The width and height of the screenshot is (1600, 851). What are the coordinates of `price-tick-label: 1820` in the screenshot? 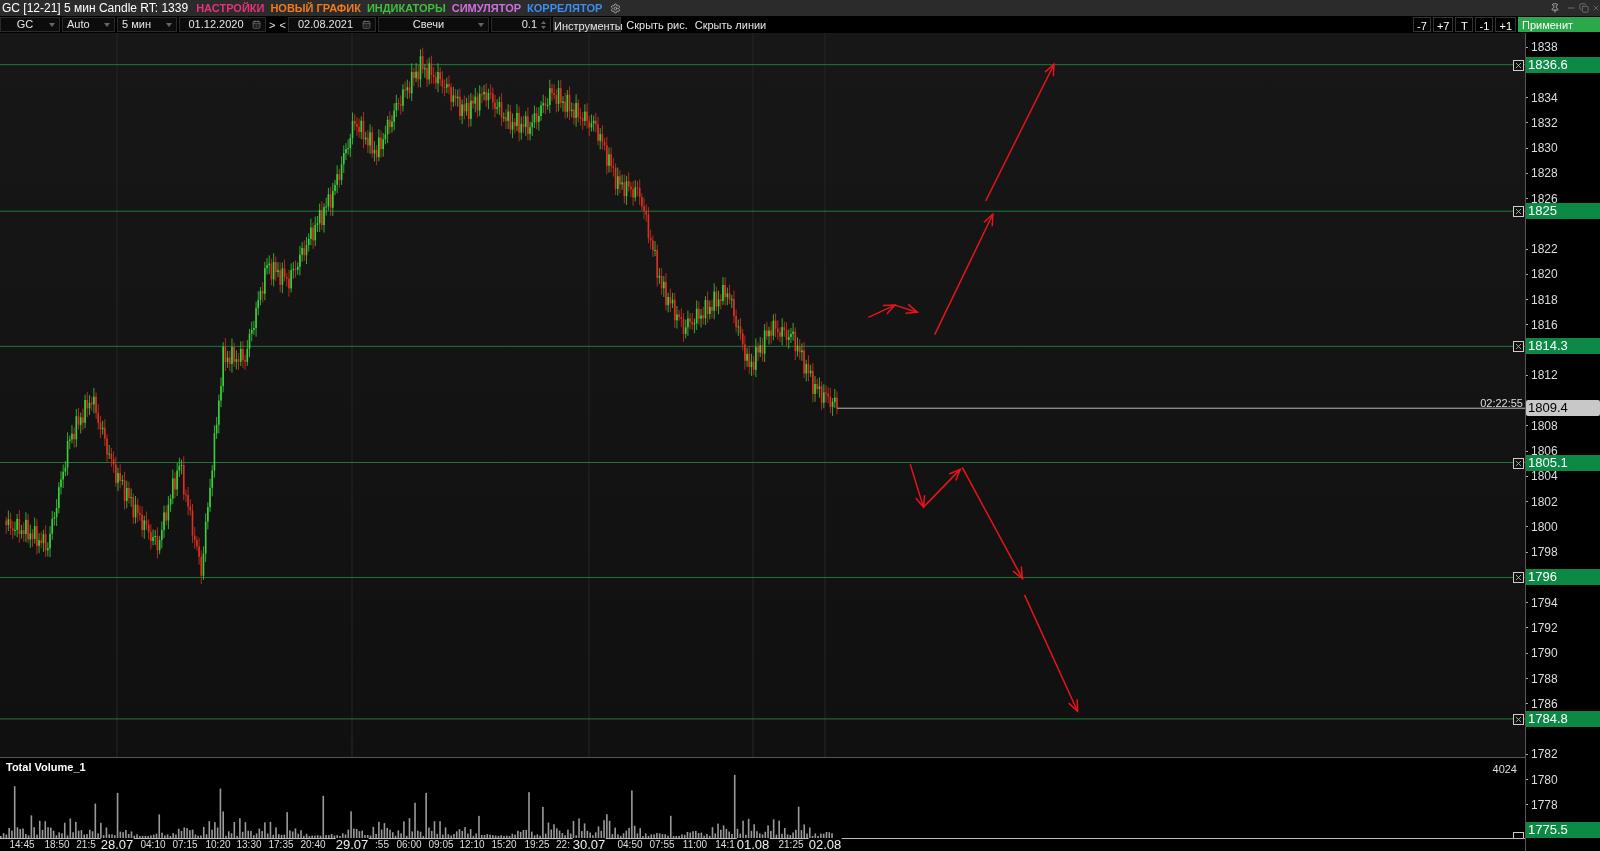 It's located at (1542, 274).